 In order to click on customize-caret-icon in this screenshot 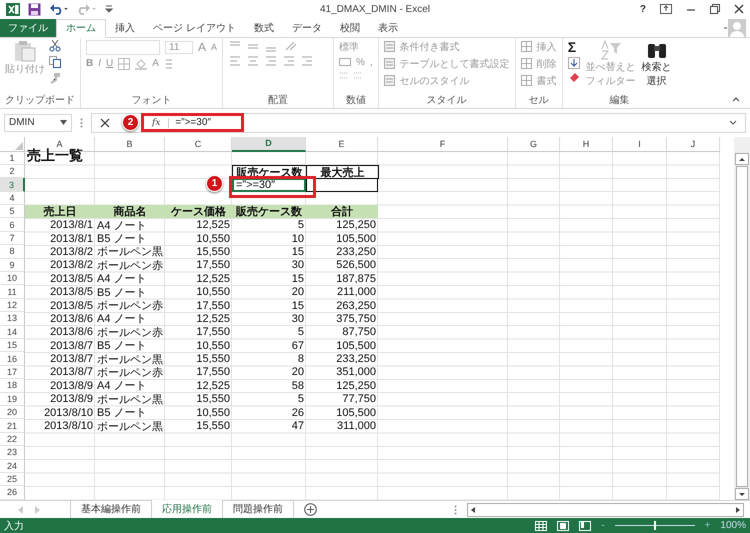, I will do `click(109, 9)`.